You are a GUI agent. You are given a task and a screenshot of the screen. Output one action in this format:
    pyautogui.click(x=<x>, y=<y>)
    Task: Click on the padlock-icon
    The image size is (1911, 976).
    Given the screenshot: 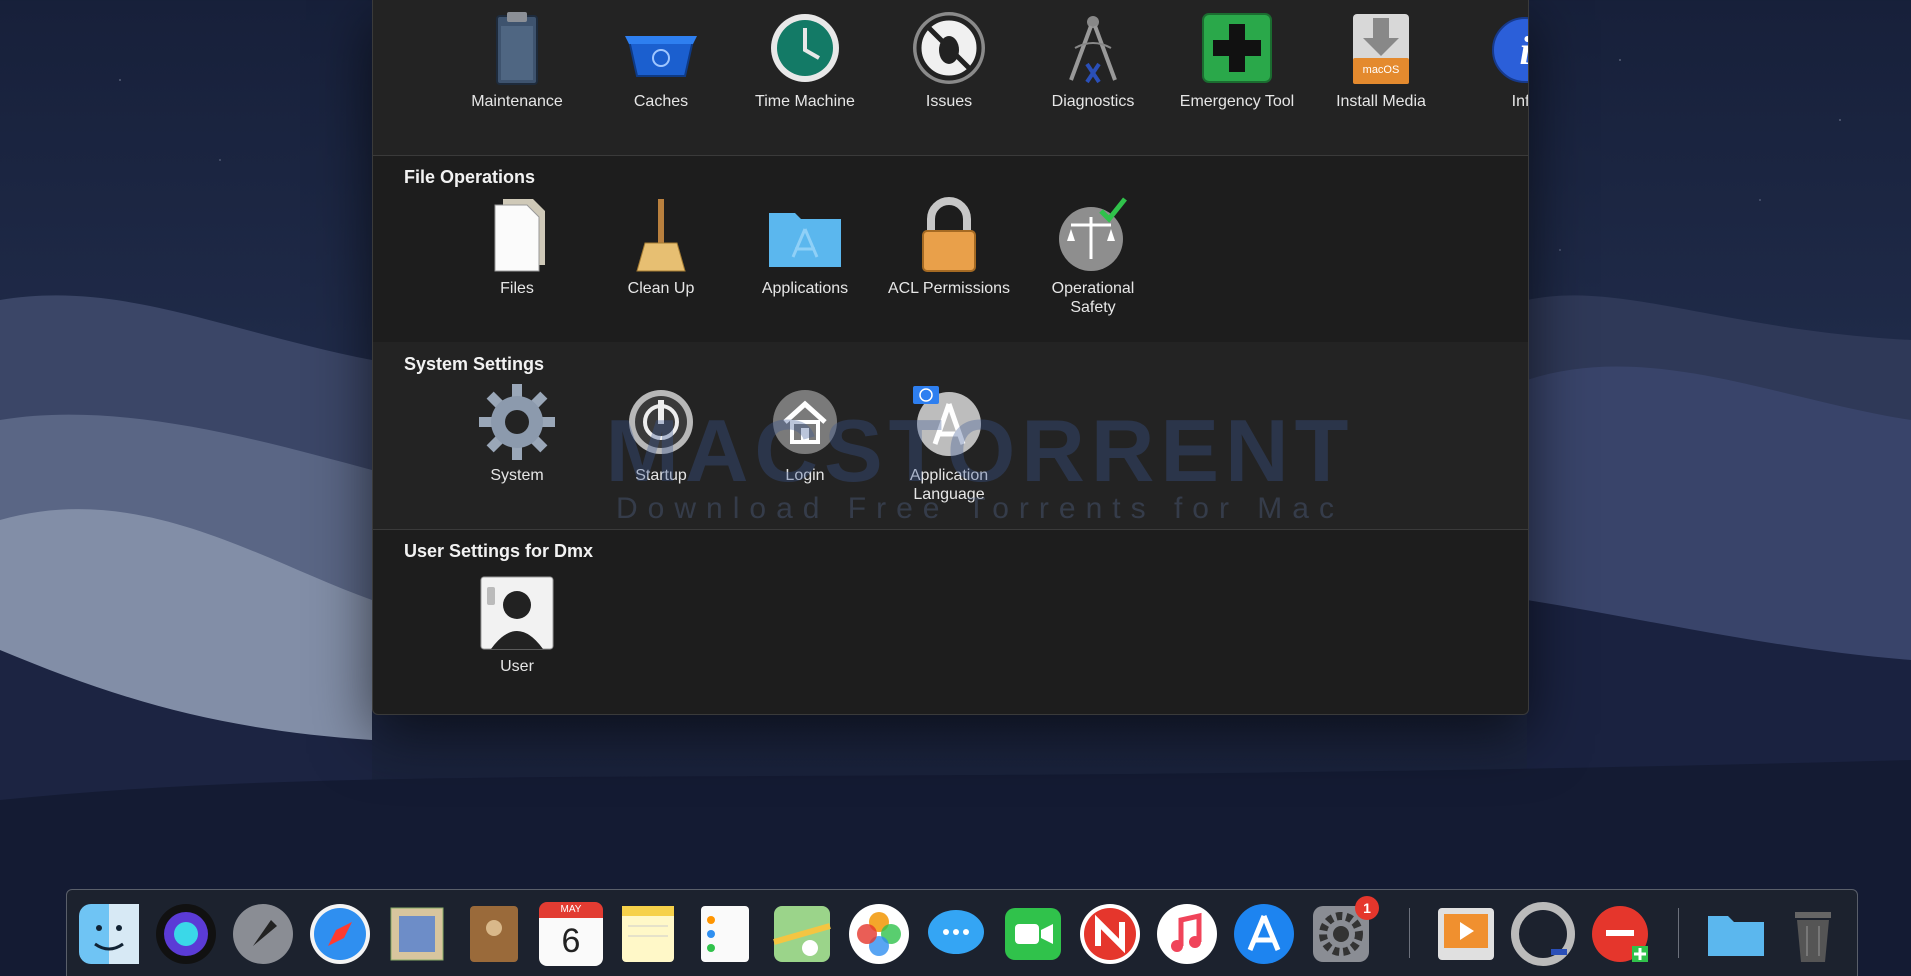 What is the action you would take?
    pyautogui.click(x=949, y=235)
    